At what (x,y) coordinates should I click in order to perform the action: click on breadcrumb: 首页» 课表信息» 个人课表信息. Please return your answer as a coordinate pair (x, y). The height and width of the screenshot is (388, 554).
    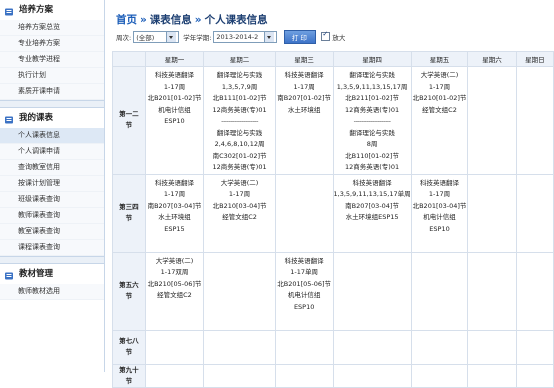
    Looking at the image, I should click on (192, 19).